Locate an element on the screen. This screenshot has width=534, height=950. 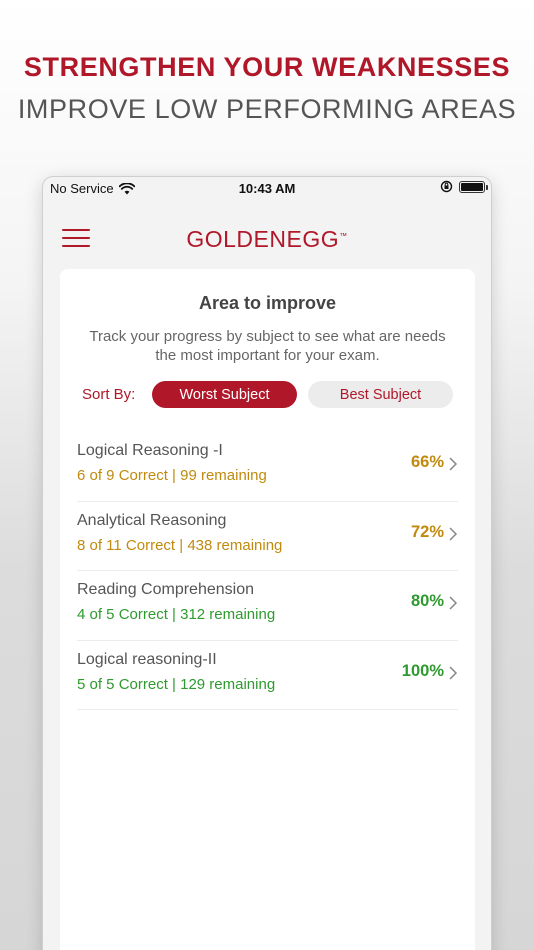
battery-icon is located at coordinates (473, 186).